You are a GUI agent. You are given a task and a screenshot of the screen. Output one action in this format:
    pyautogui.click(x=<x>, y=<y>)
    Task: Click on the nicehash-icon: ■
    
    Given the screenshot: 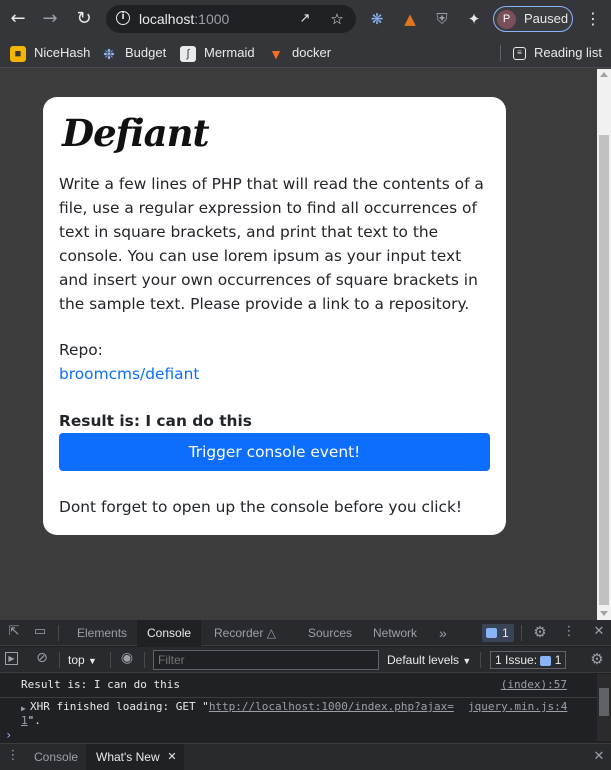 What is the action you would take?
    pyautogui.click(x=18, y=53)
    